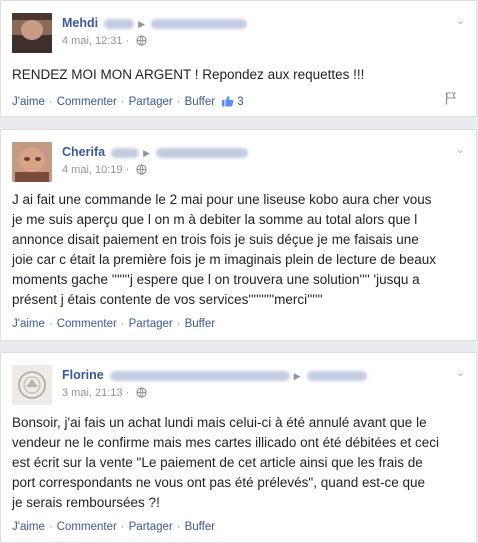 The height and width of the screenshot is (543, 478). Describe the element at coordinates (128, 101) in the screenshot. I see `post-actions: J'aime · Commenter · Partager · Buffer 3` at that location.